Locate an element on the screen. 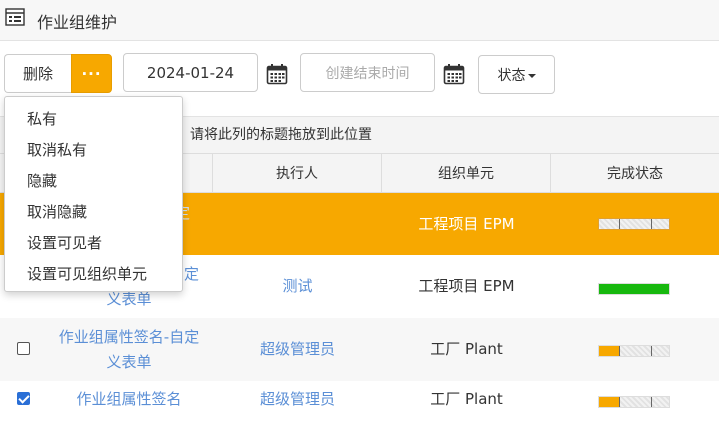  menu-item-set-visible-org-units: 设置可见组织单元 is located at coordinates (93, 273).